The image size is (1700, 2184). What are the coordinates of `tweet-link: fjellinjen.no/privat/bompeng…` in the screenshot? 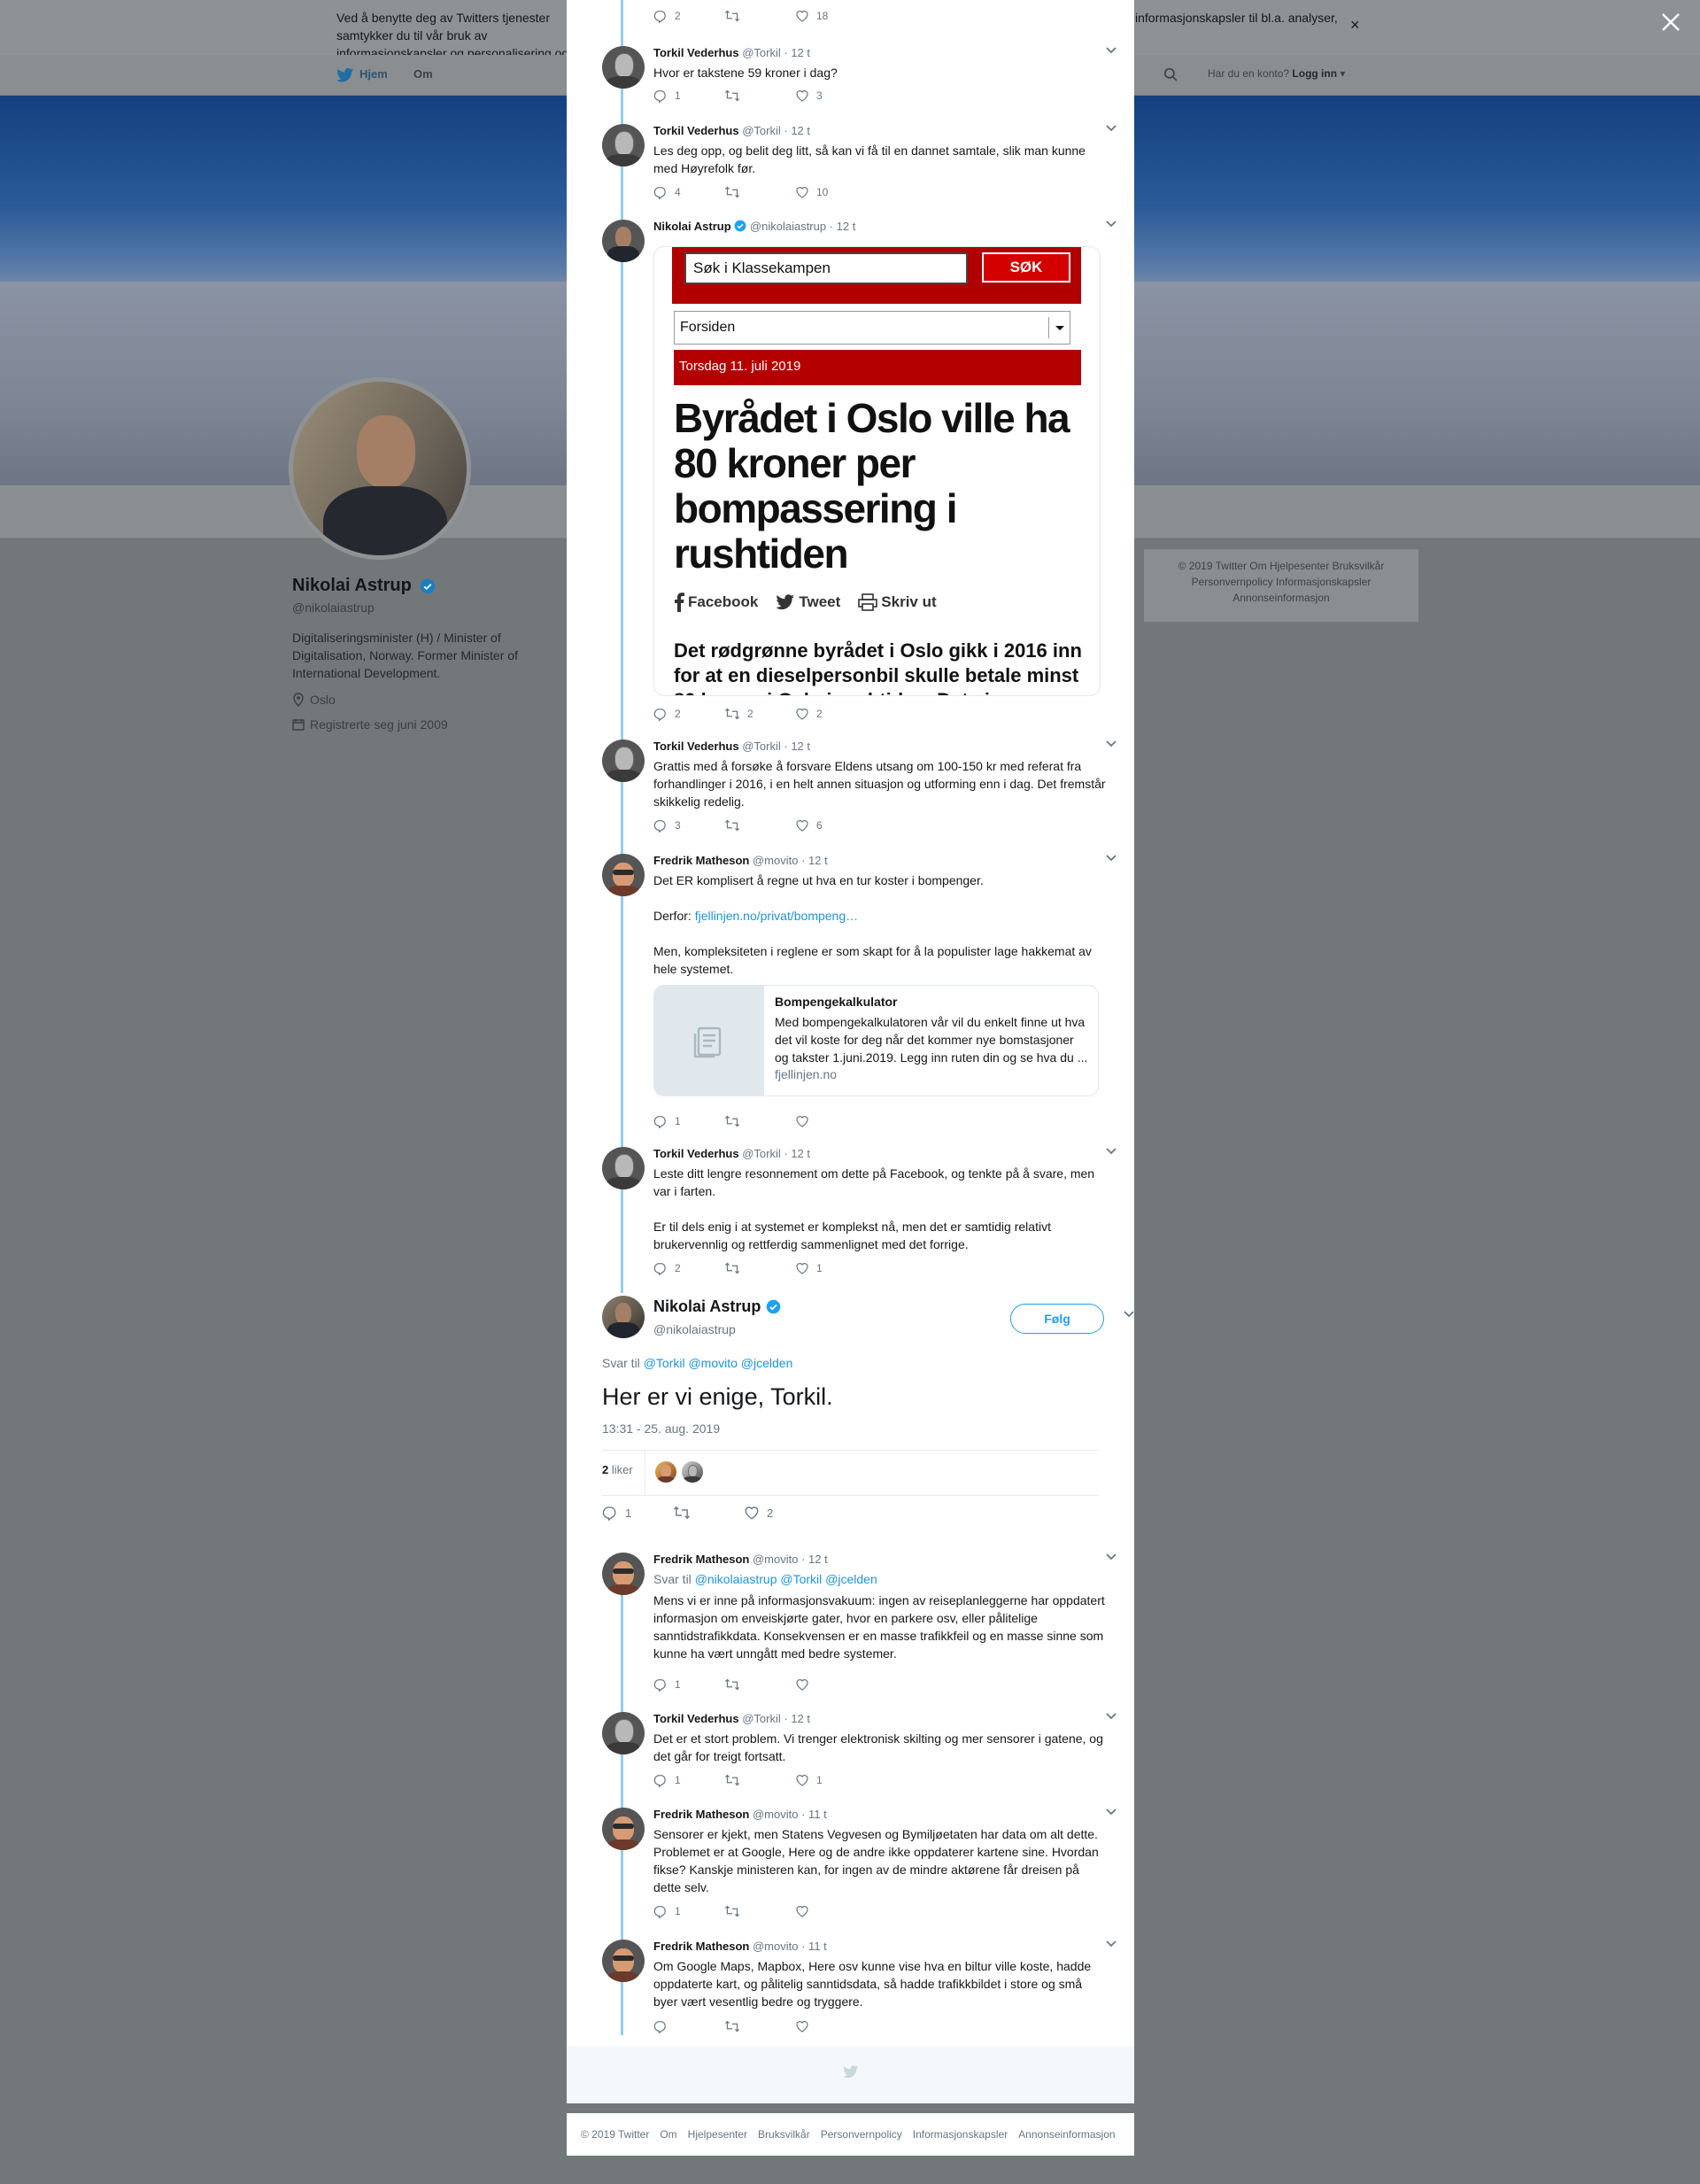 It's located at (776, 916).